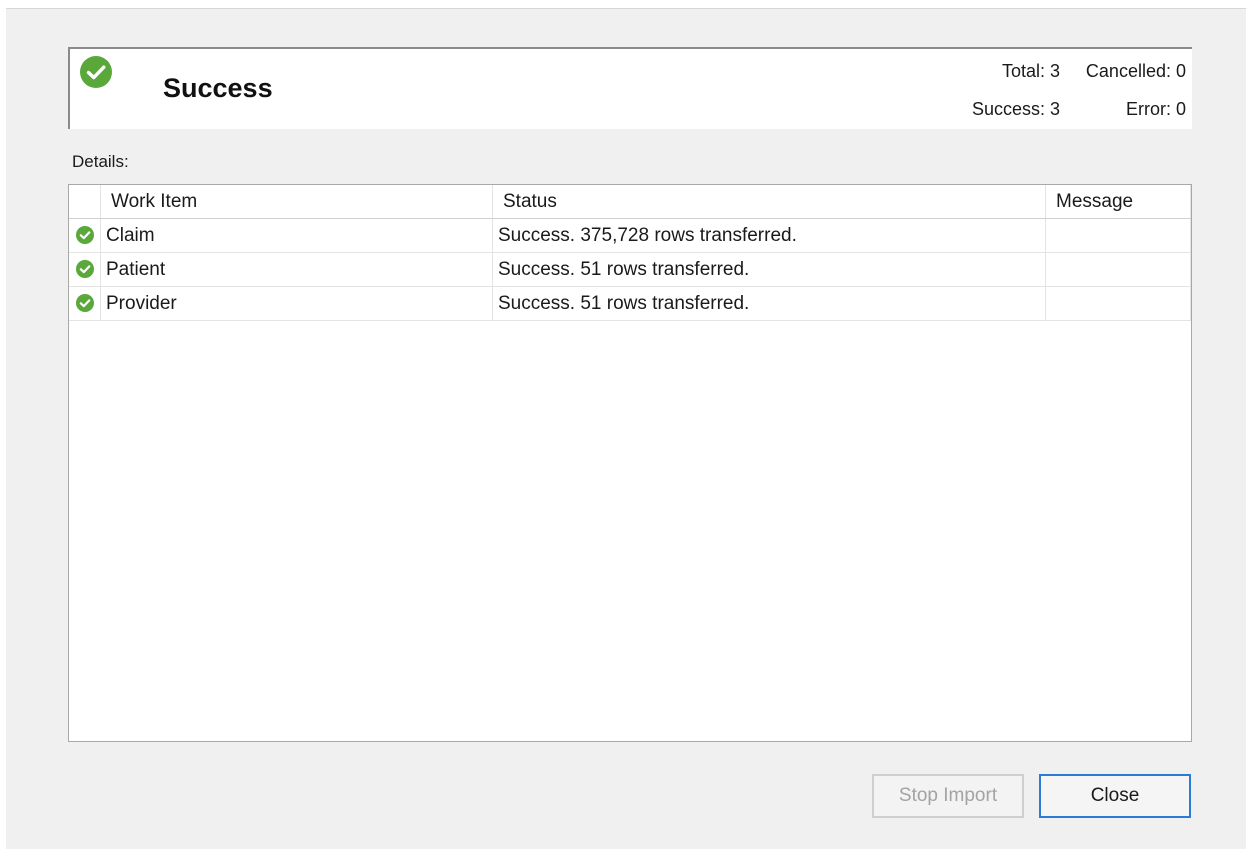 Image resolution: width=1250 pixels, height=850 pixels. What do you see at coordinates (769, 202) in the screenshot?
I see `column-header-status: Status` at bounding box center [769, 202].